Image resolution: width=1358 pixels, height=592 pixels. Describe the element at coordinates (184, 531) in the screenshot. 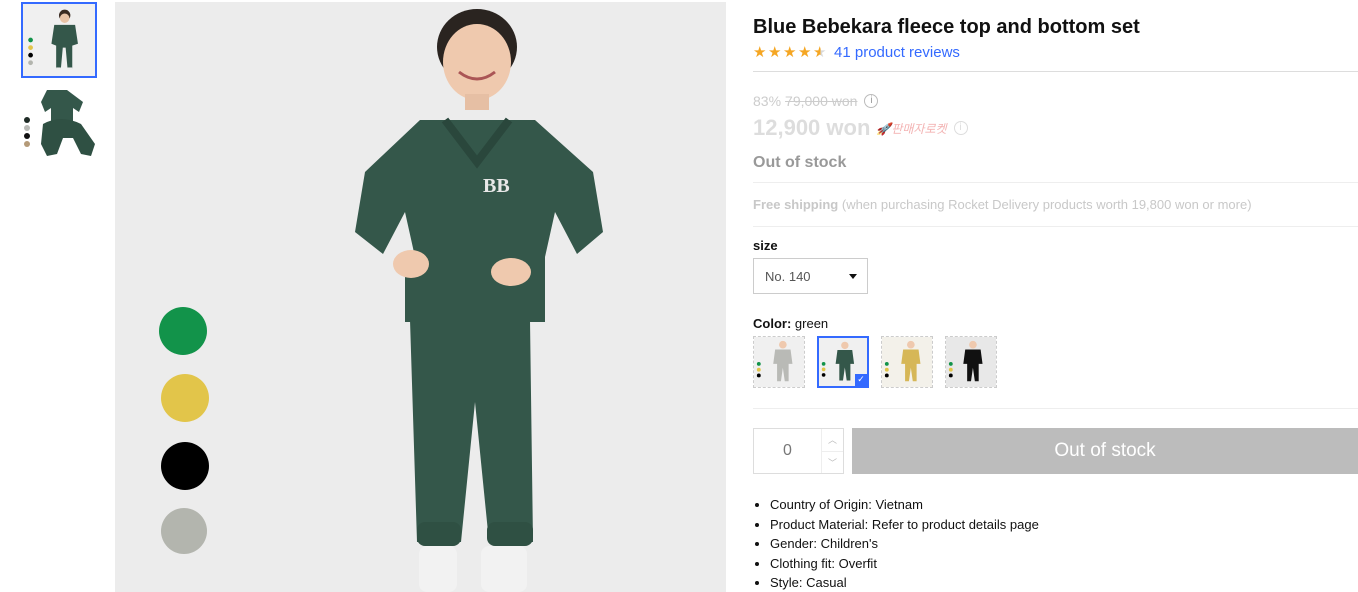

I see `main-color-dot-gray` at that location.